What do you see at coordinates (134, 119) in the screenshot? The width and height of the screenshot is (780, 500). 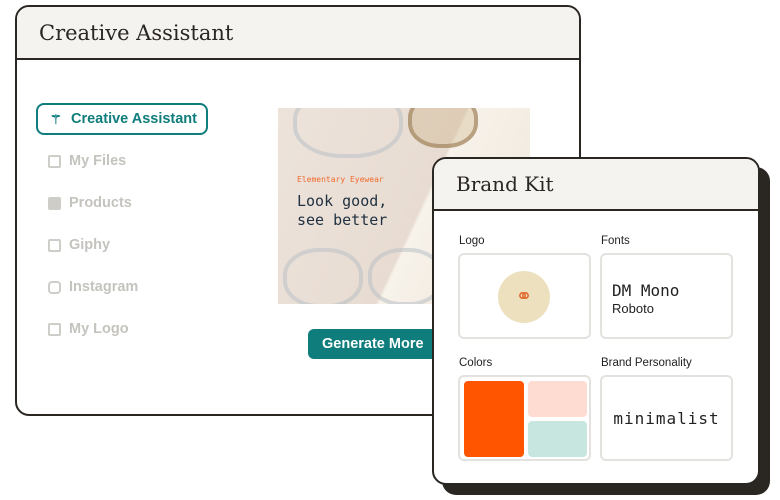 I see `nav-label: Creative Assistant` at bounding box center [134, 119].